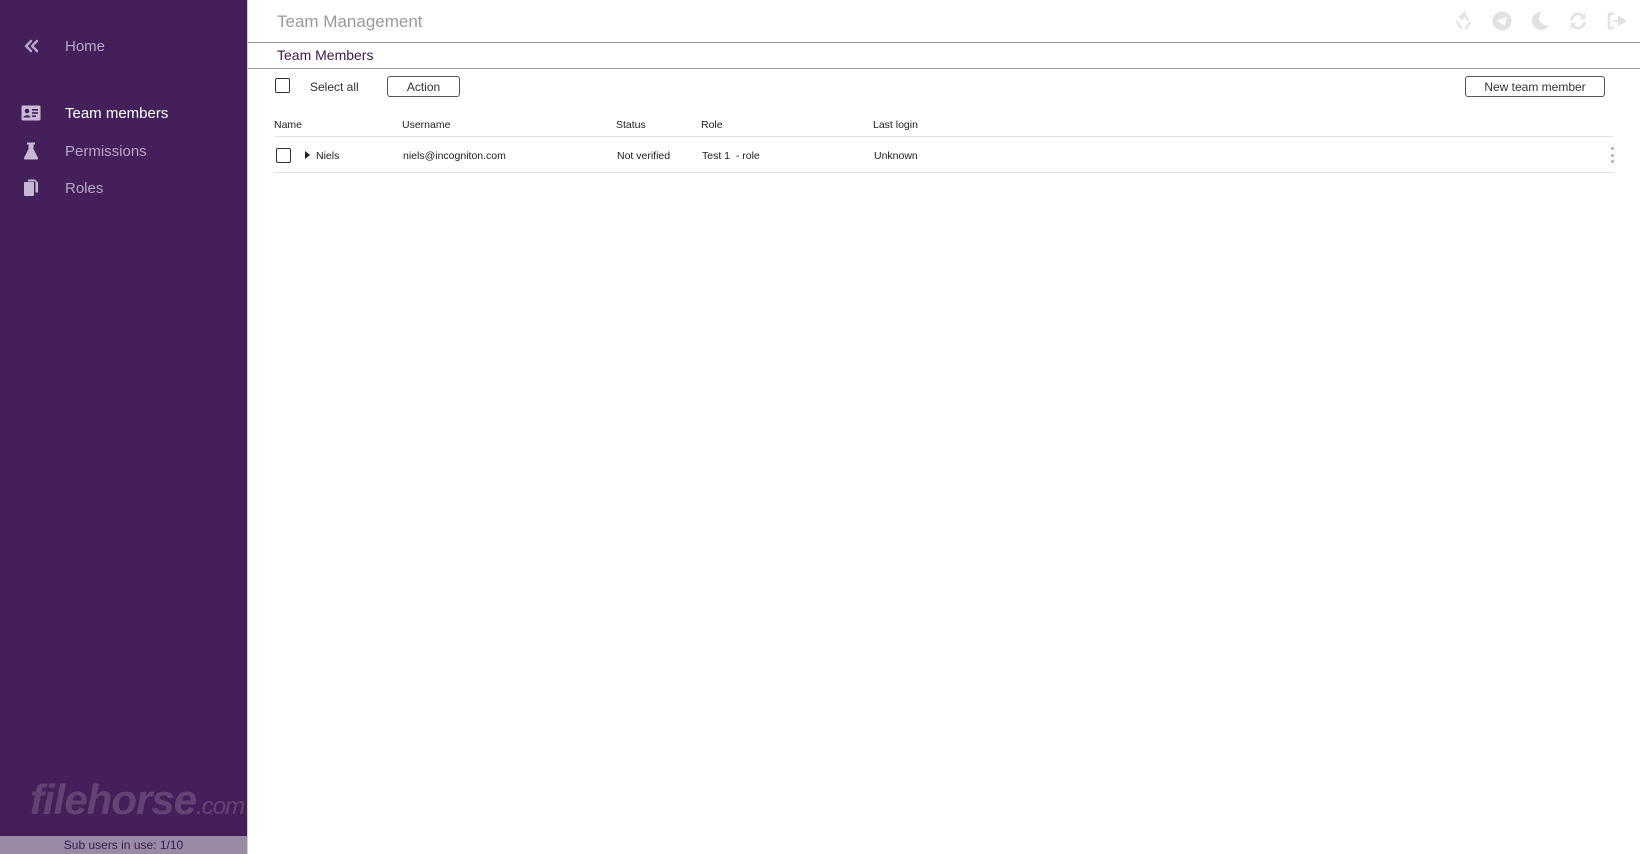 Image resolution: width=1640 pixels, height=854 pixels. I want to click on sidebar-item-permissions: Permissions, so click(123, 151).